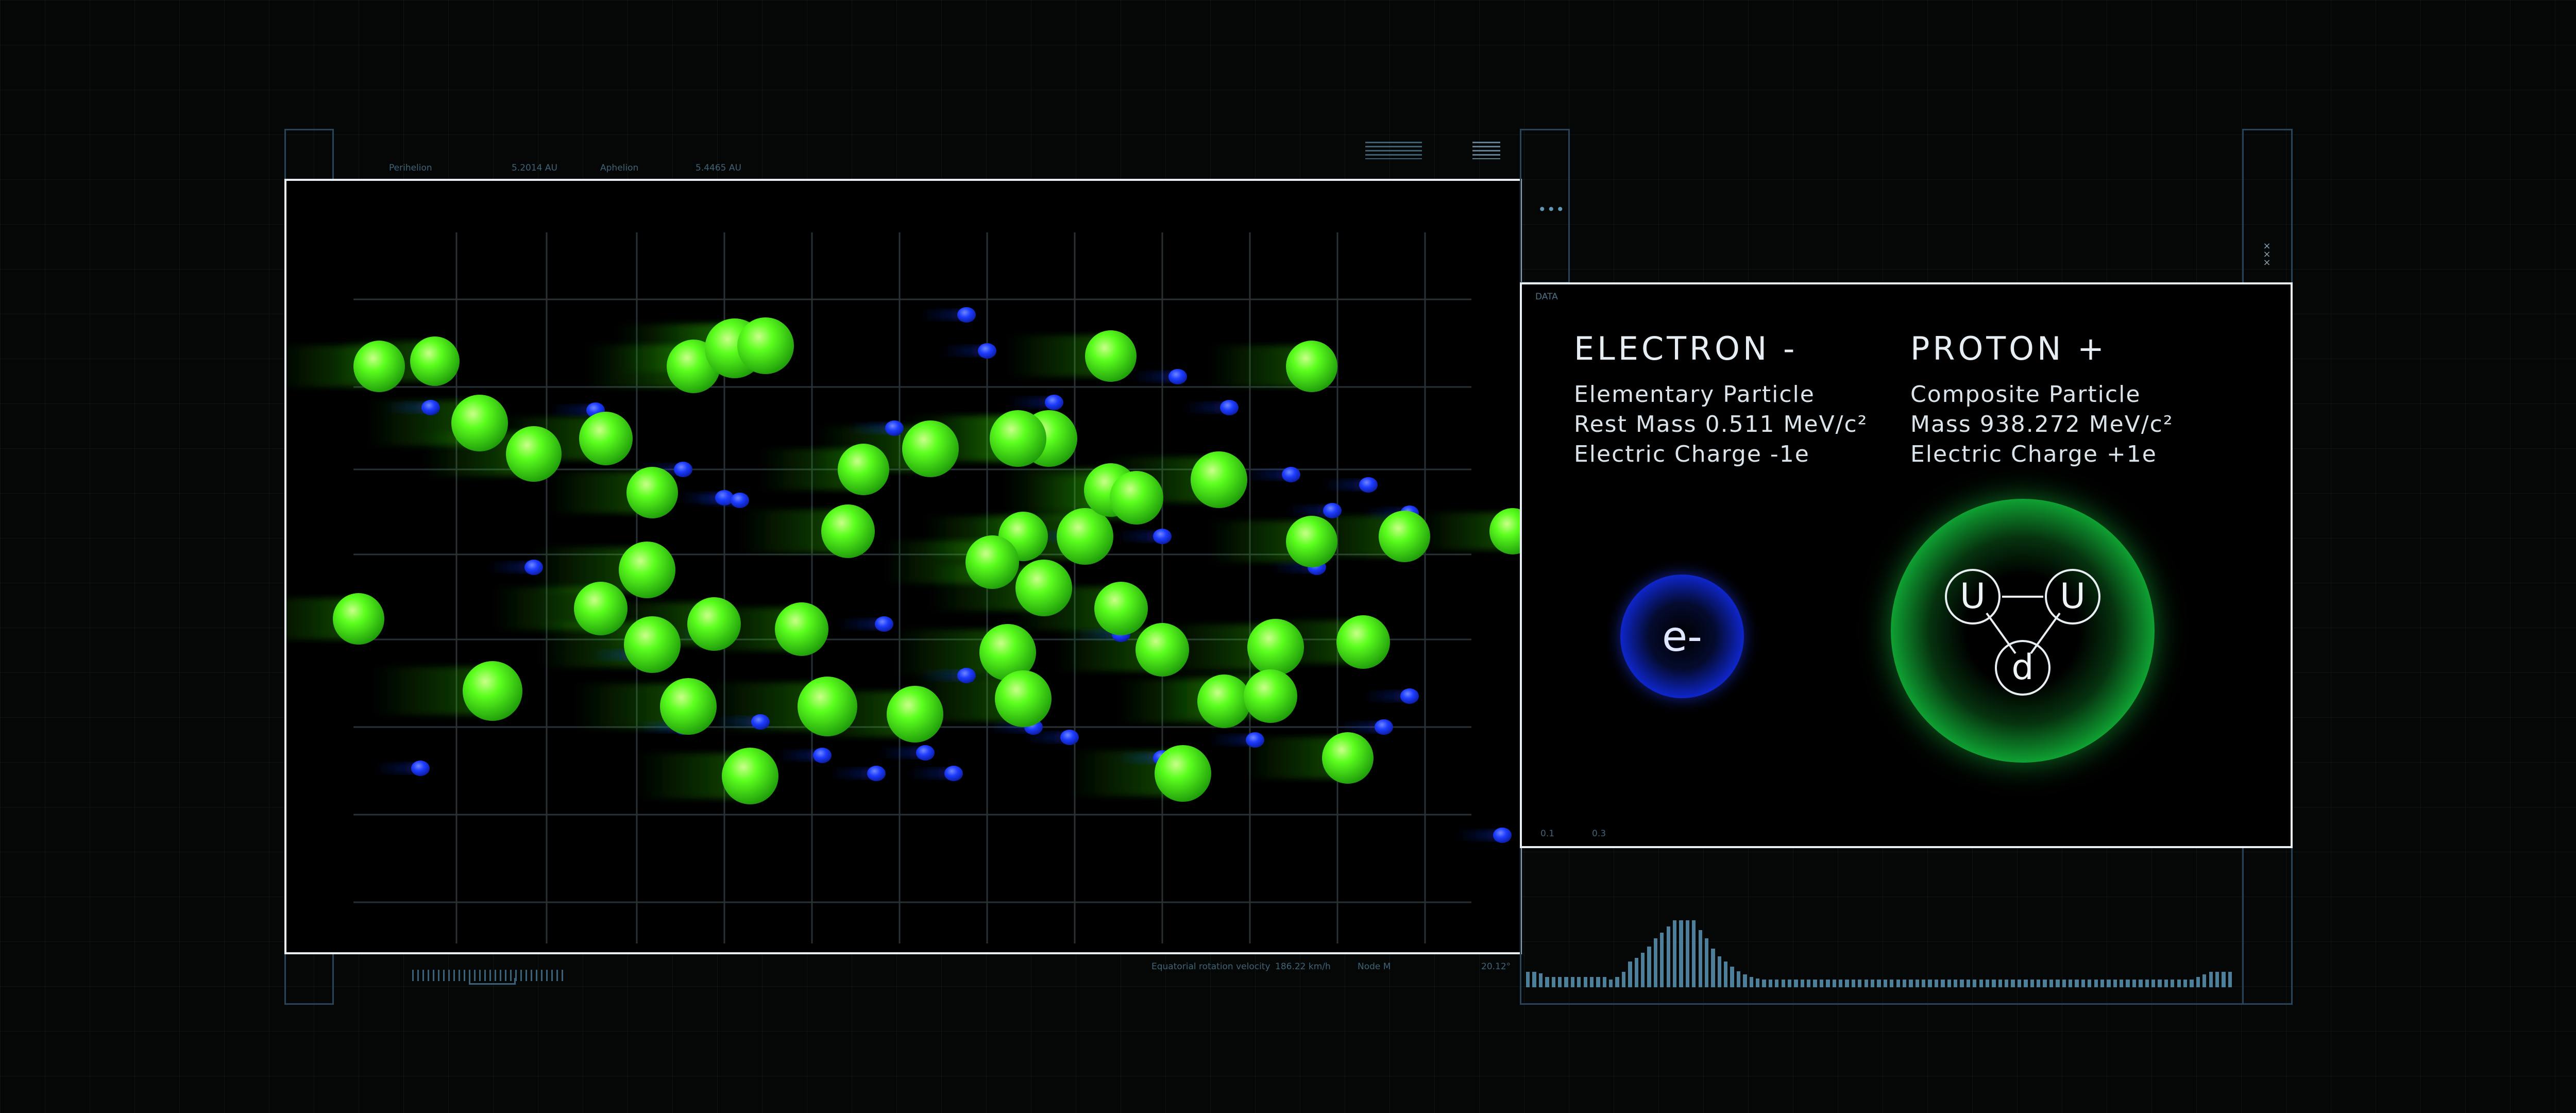 This screenshot has width=2576, height=1113. I want to click on electron-mass: Rest Mass 0.511 MeV/c², so click(1721, 424).